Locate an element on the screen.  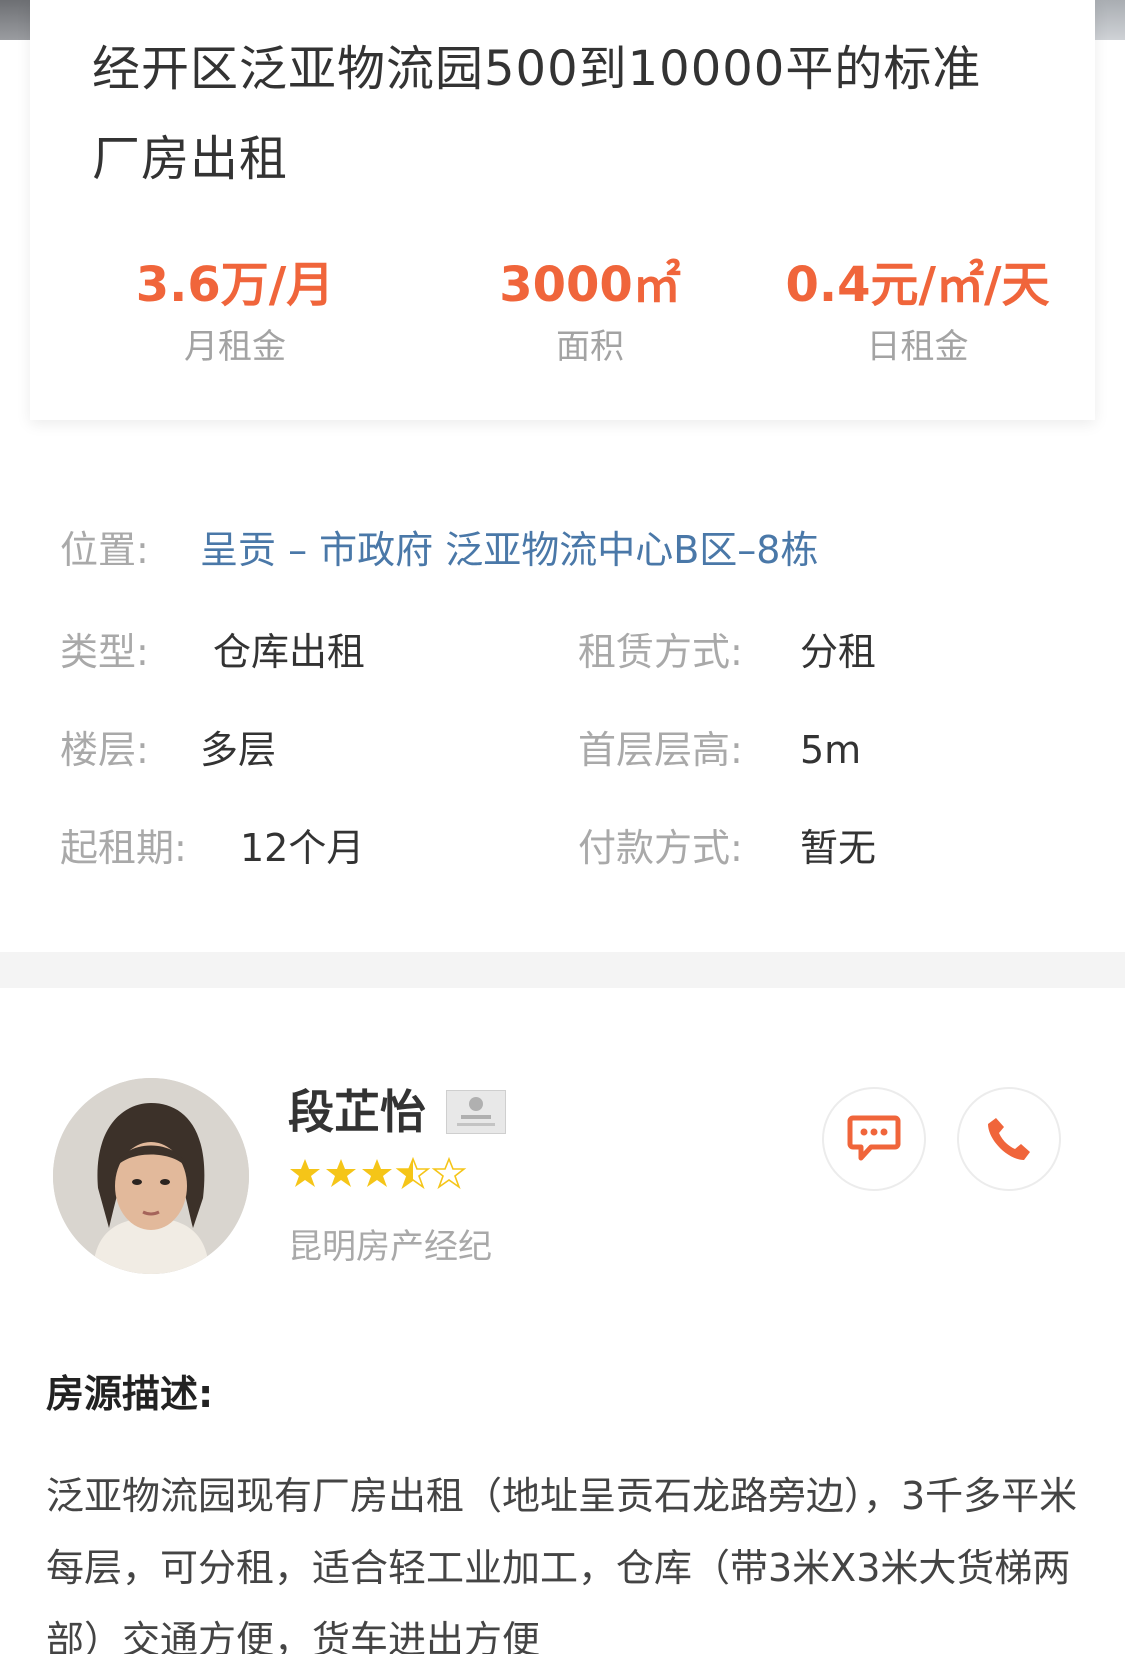
stat-daily-rent: 0.4元/㎡/天 日租金 is located at coordinates (917, 312).